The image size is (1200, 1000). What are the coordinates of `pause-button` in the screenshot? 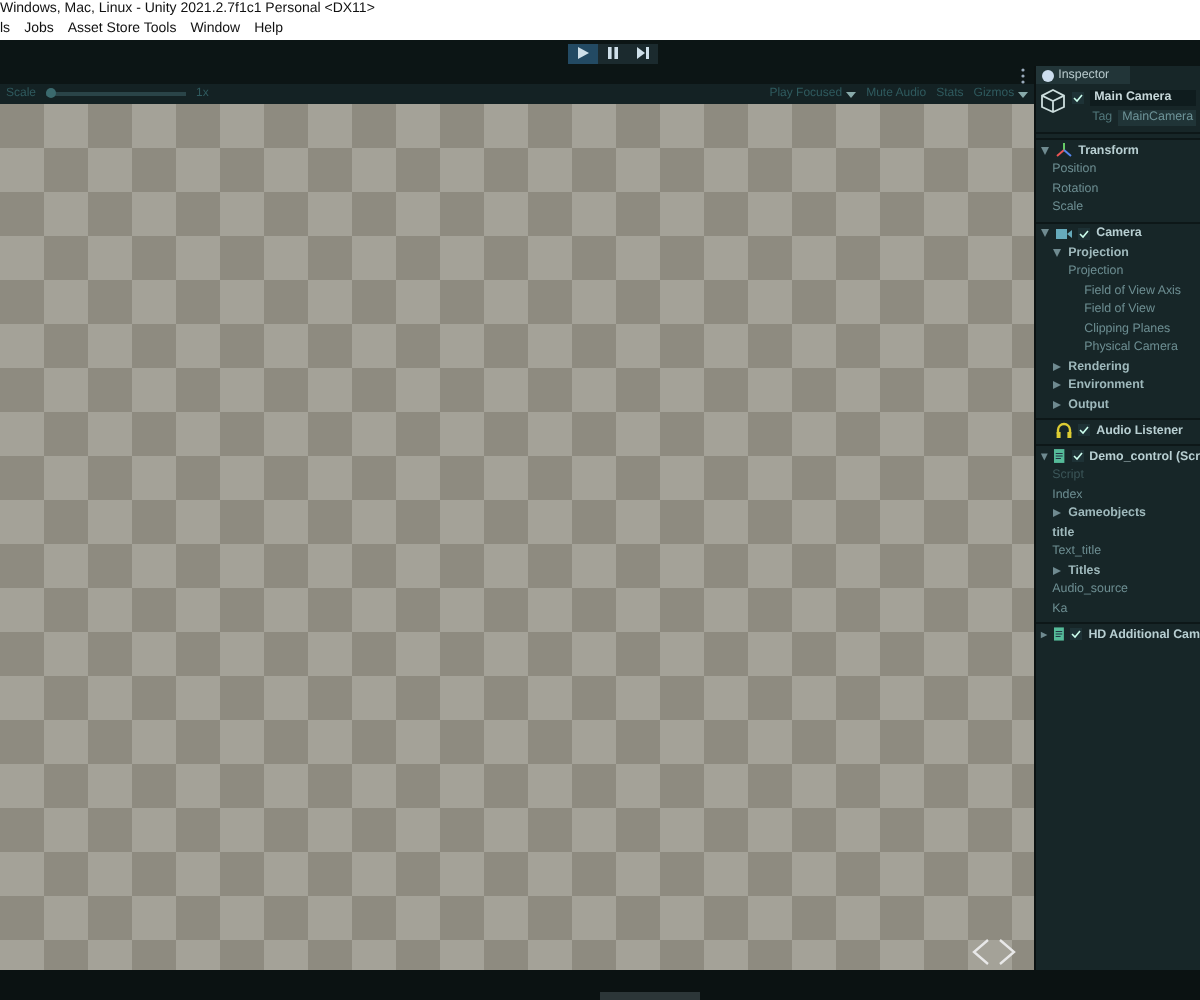 It's located at (612, 53).